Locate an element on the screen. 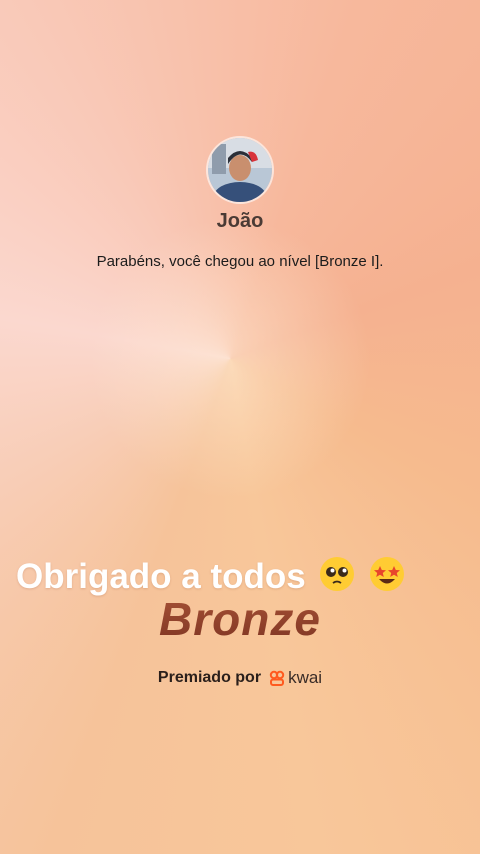 This screenshot has width=480, height=854. overlay-caption-text: Obrigado a todos is located at coordinates (161, 576).